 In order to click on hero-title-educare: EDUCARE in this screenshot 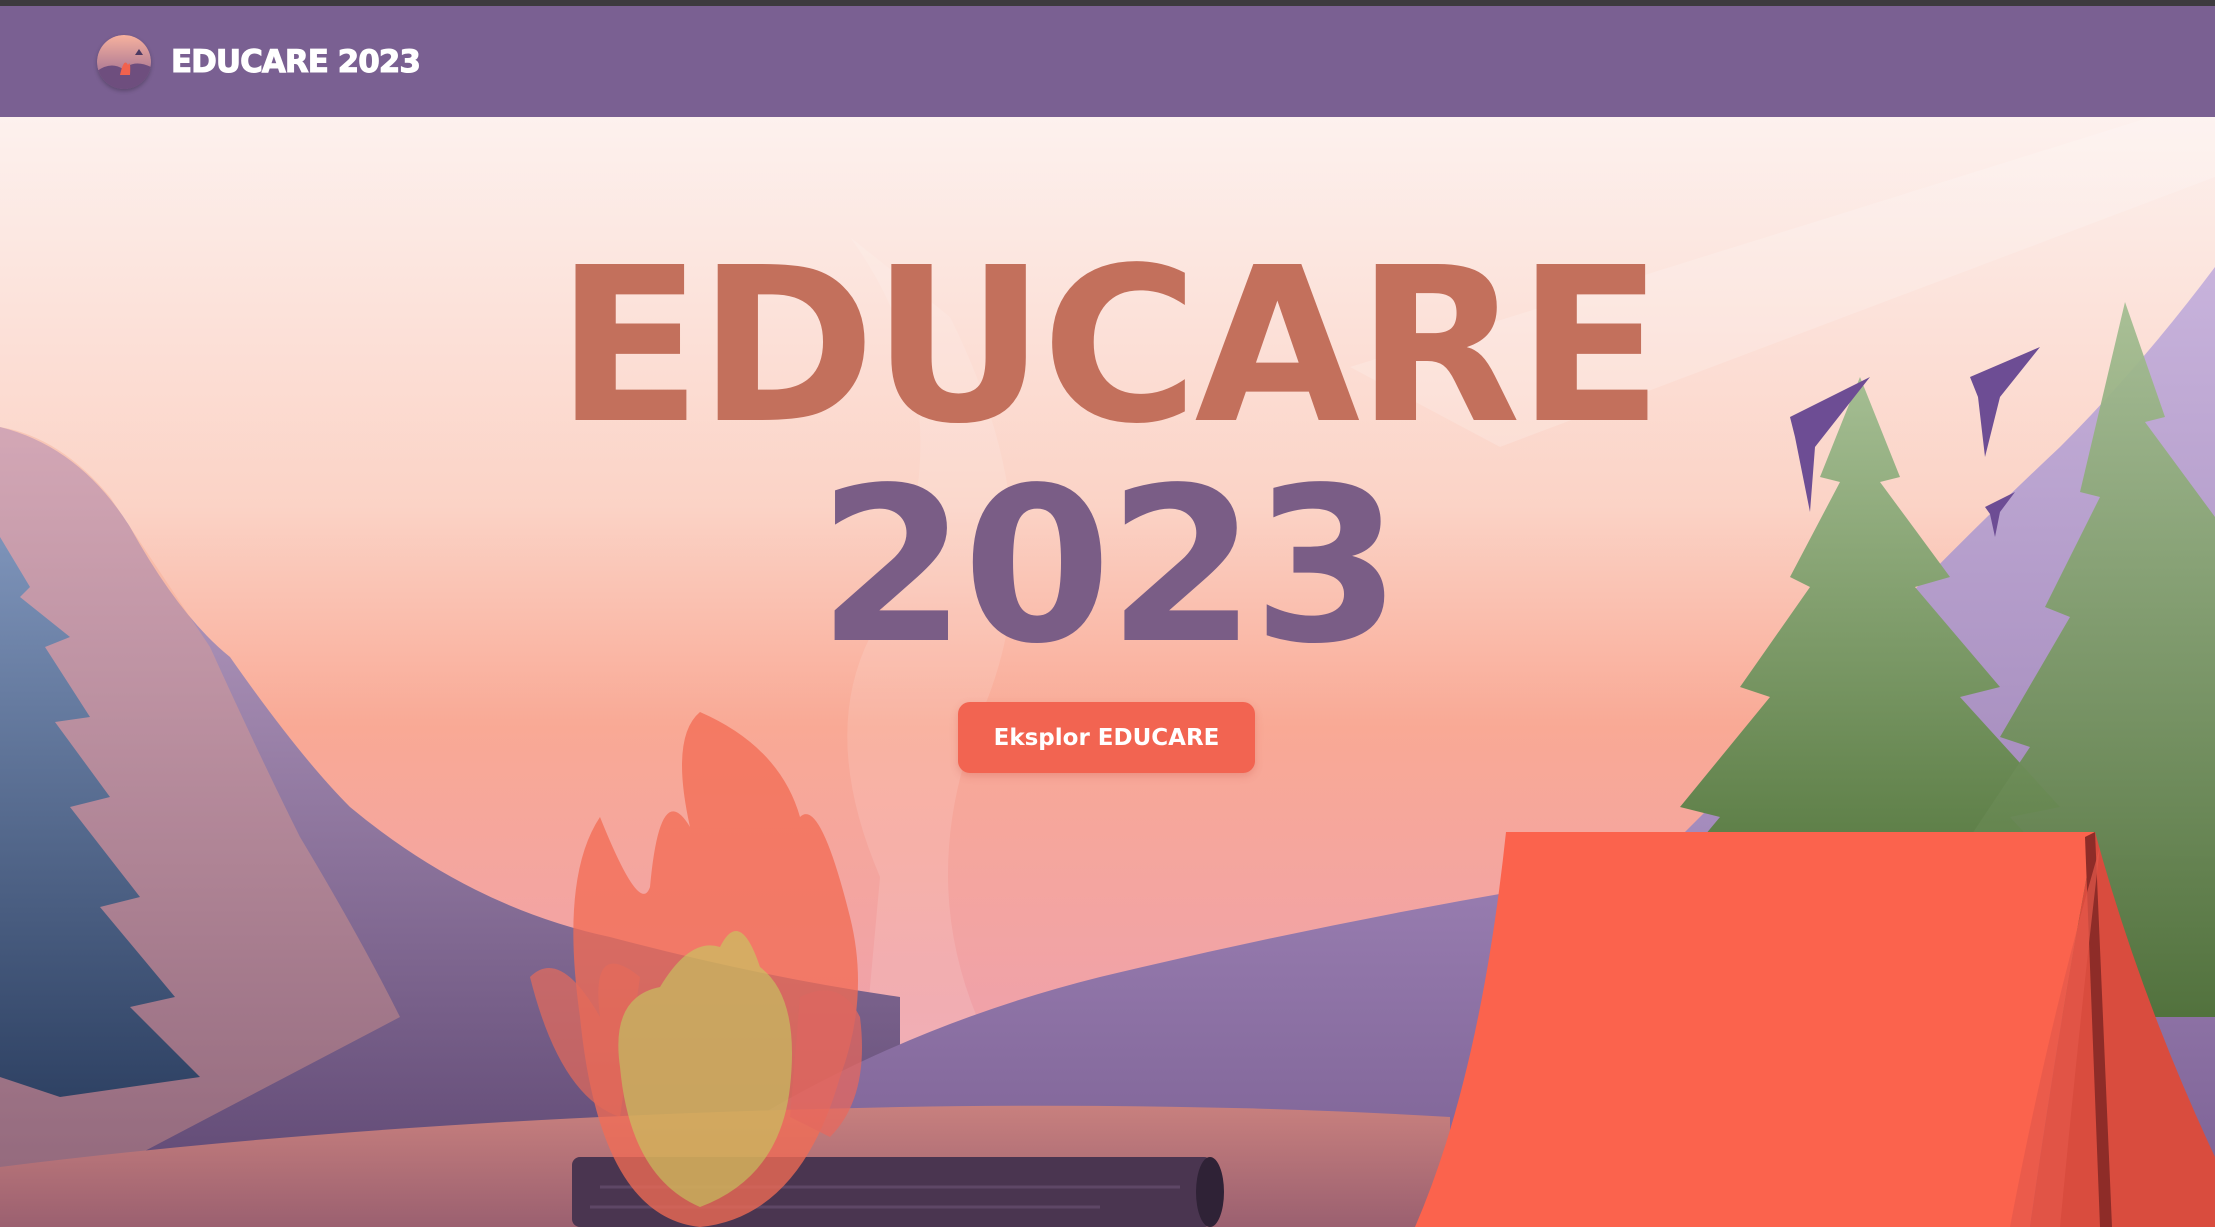, I will do `click(1109, 346)`.